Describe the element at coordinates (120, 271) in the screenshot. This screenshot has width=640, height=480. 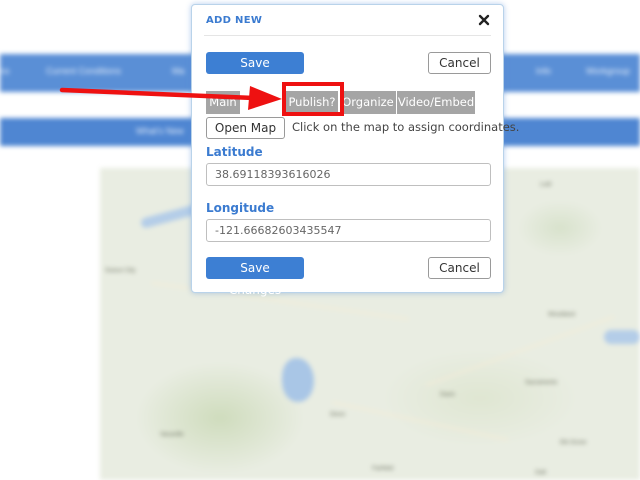
I see `map-label: Suisun City` at that location.